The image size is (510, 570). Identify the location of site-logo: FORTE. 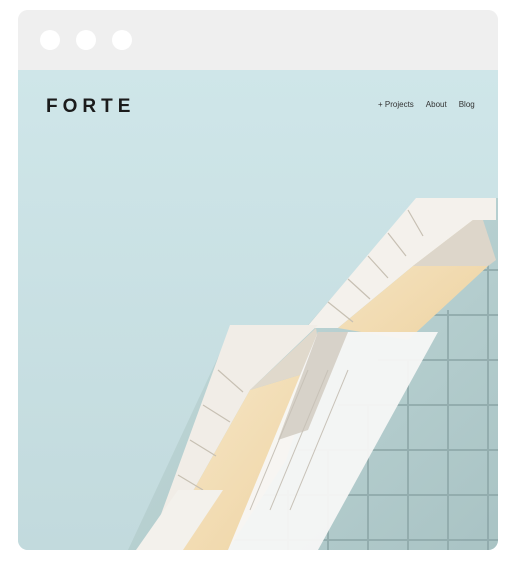
(90, 107).